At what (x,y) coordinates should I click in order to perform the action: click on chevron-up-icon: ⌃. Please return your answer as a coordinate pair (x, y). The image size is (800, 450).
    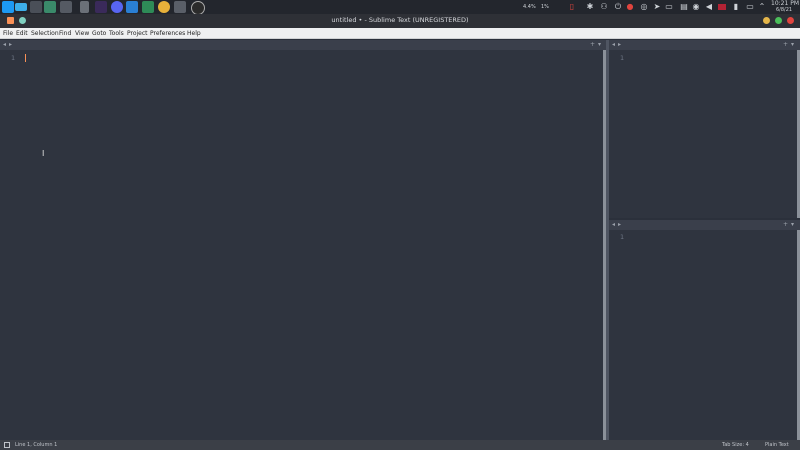
    Looking at the image, I should click on (762, 7).